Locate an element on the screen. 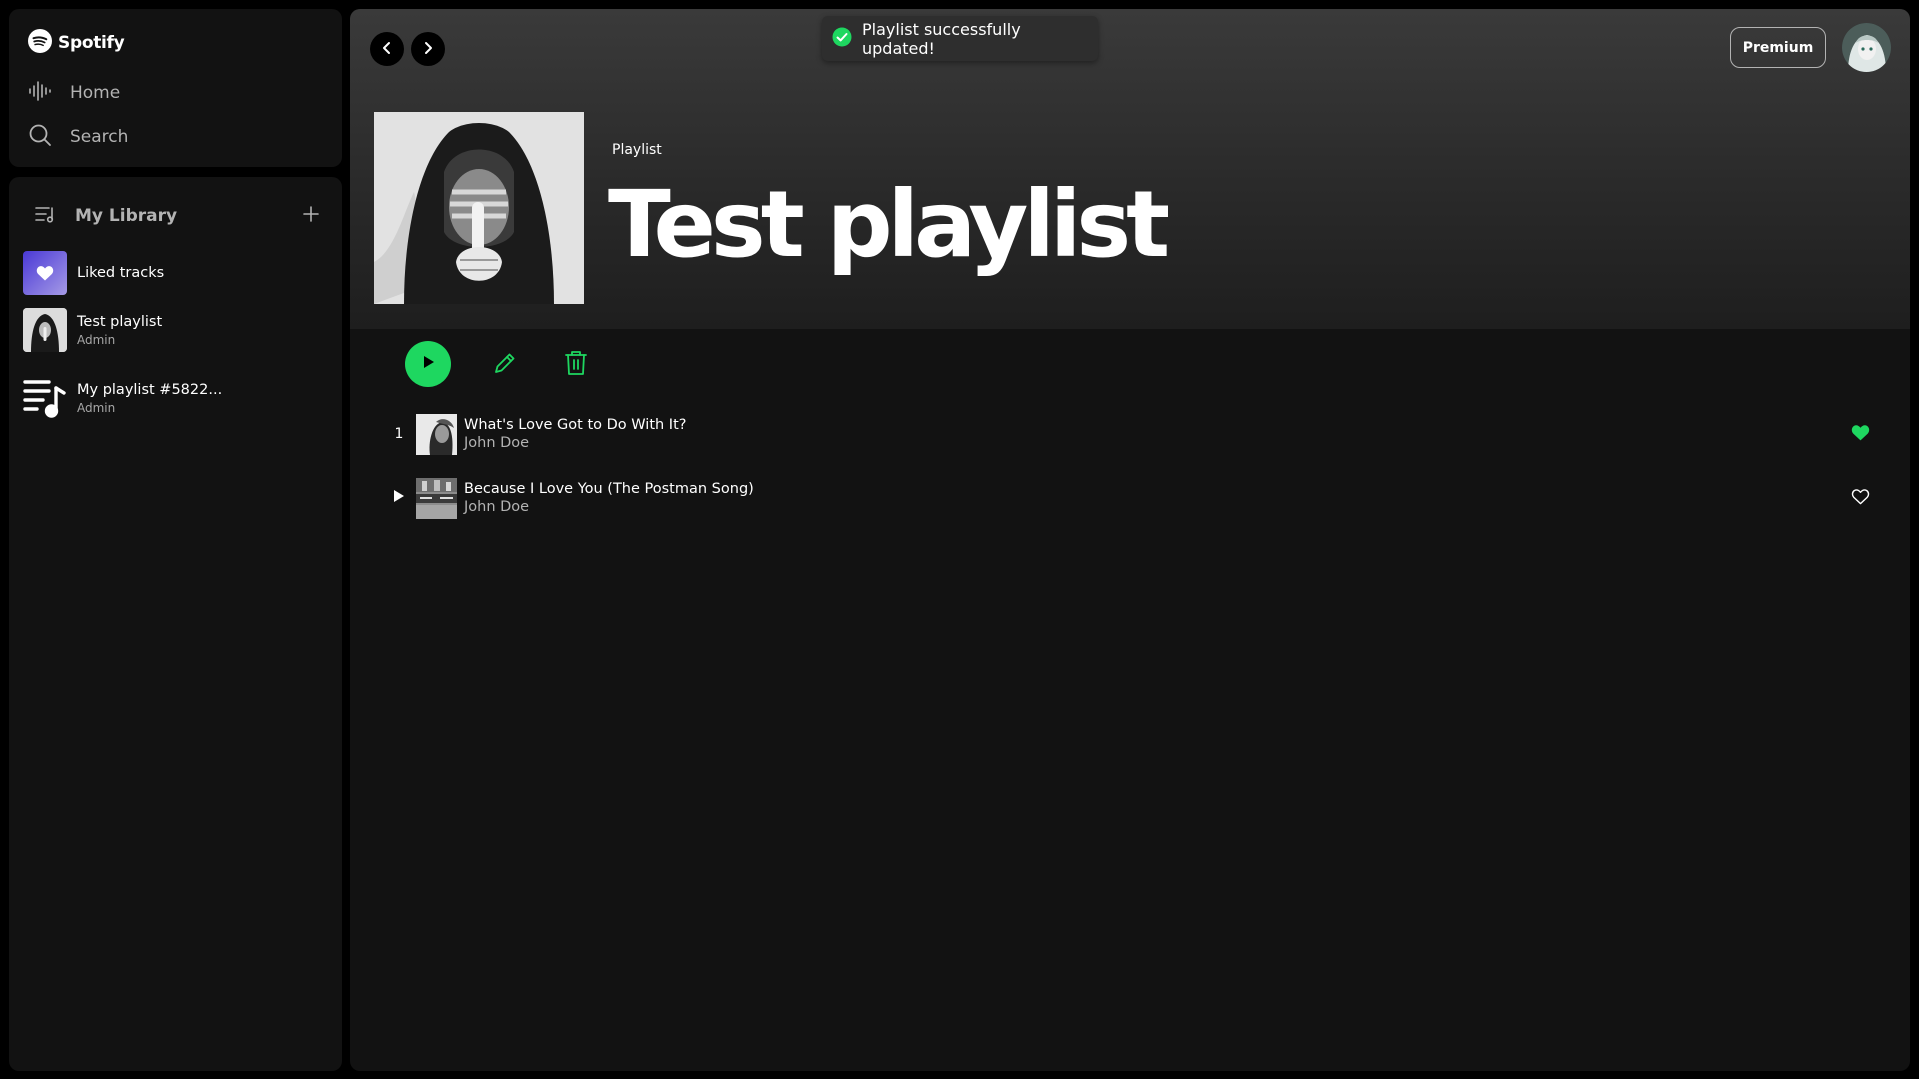 The width and height of the screenshot is (1919, 1079). library-item-liked-tracks: Liked tracks is located at coordinates (175, 273).